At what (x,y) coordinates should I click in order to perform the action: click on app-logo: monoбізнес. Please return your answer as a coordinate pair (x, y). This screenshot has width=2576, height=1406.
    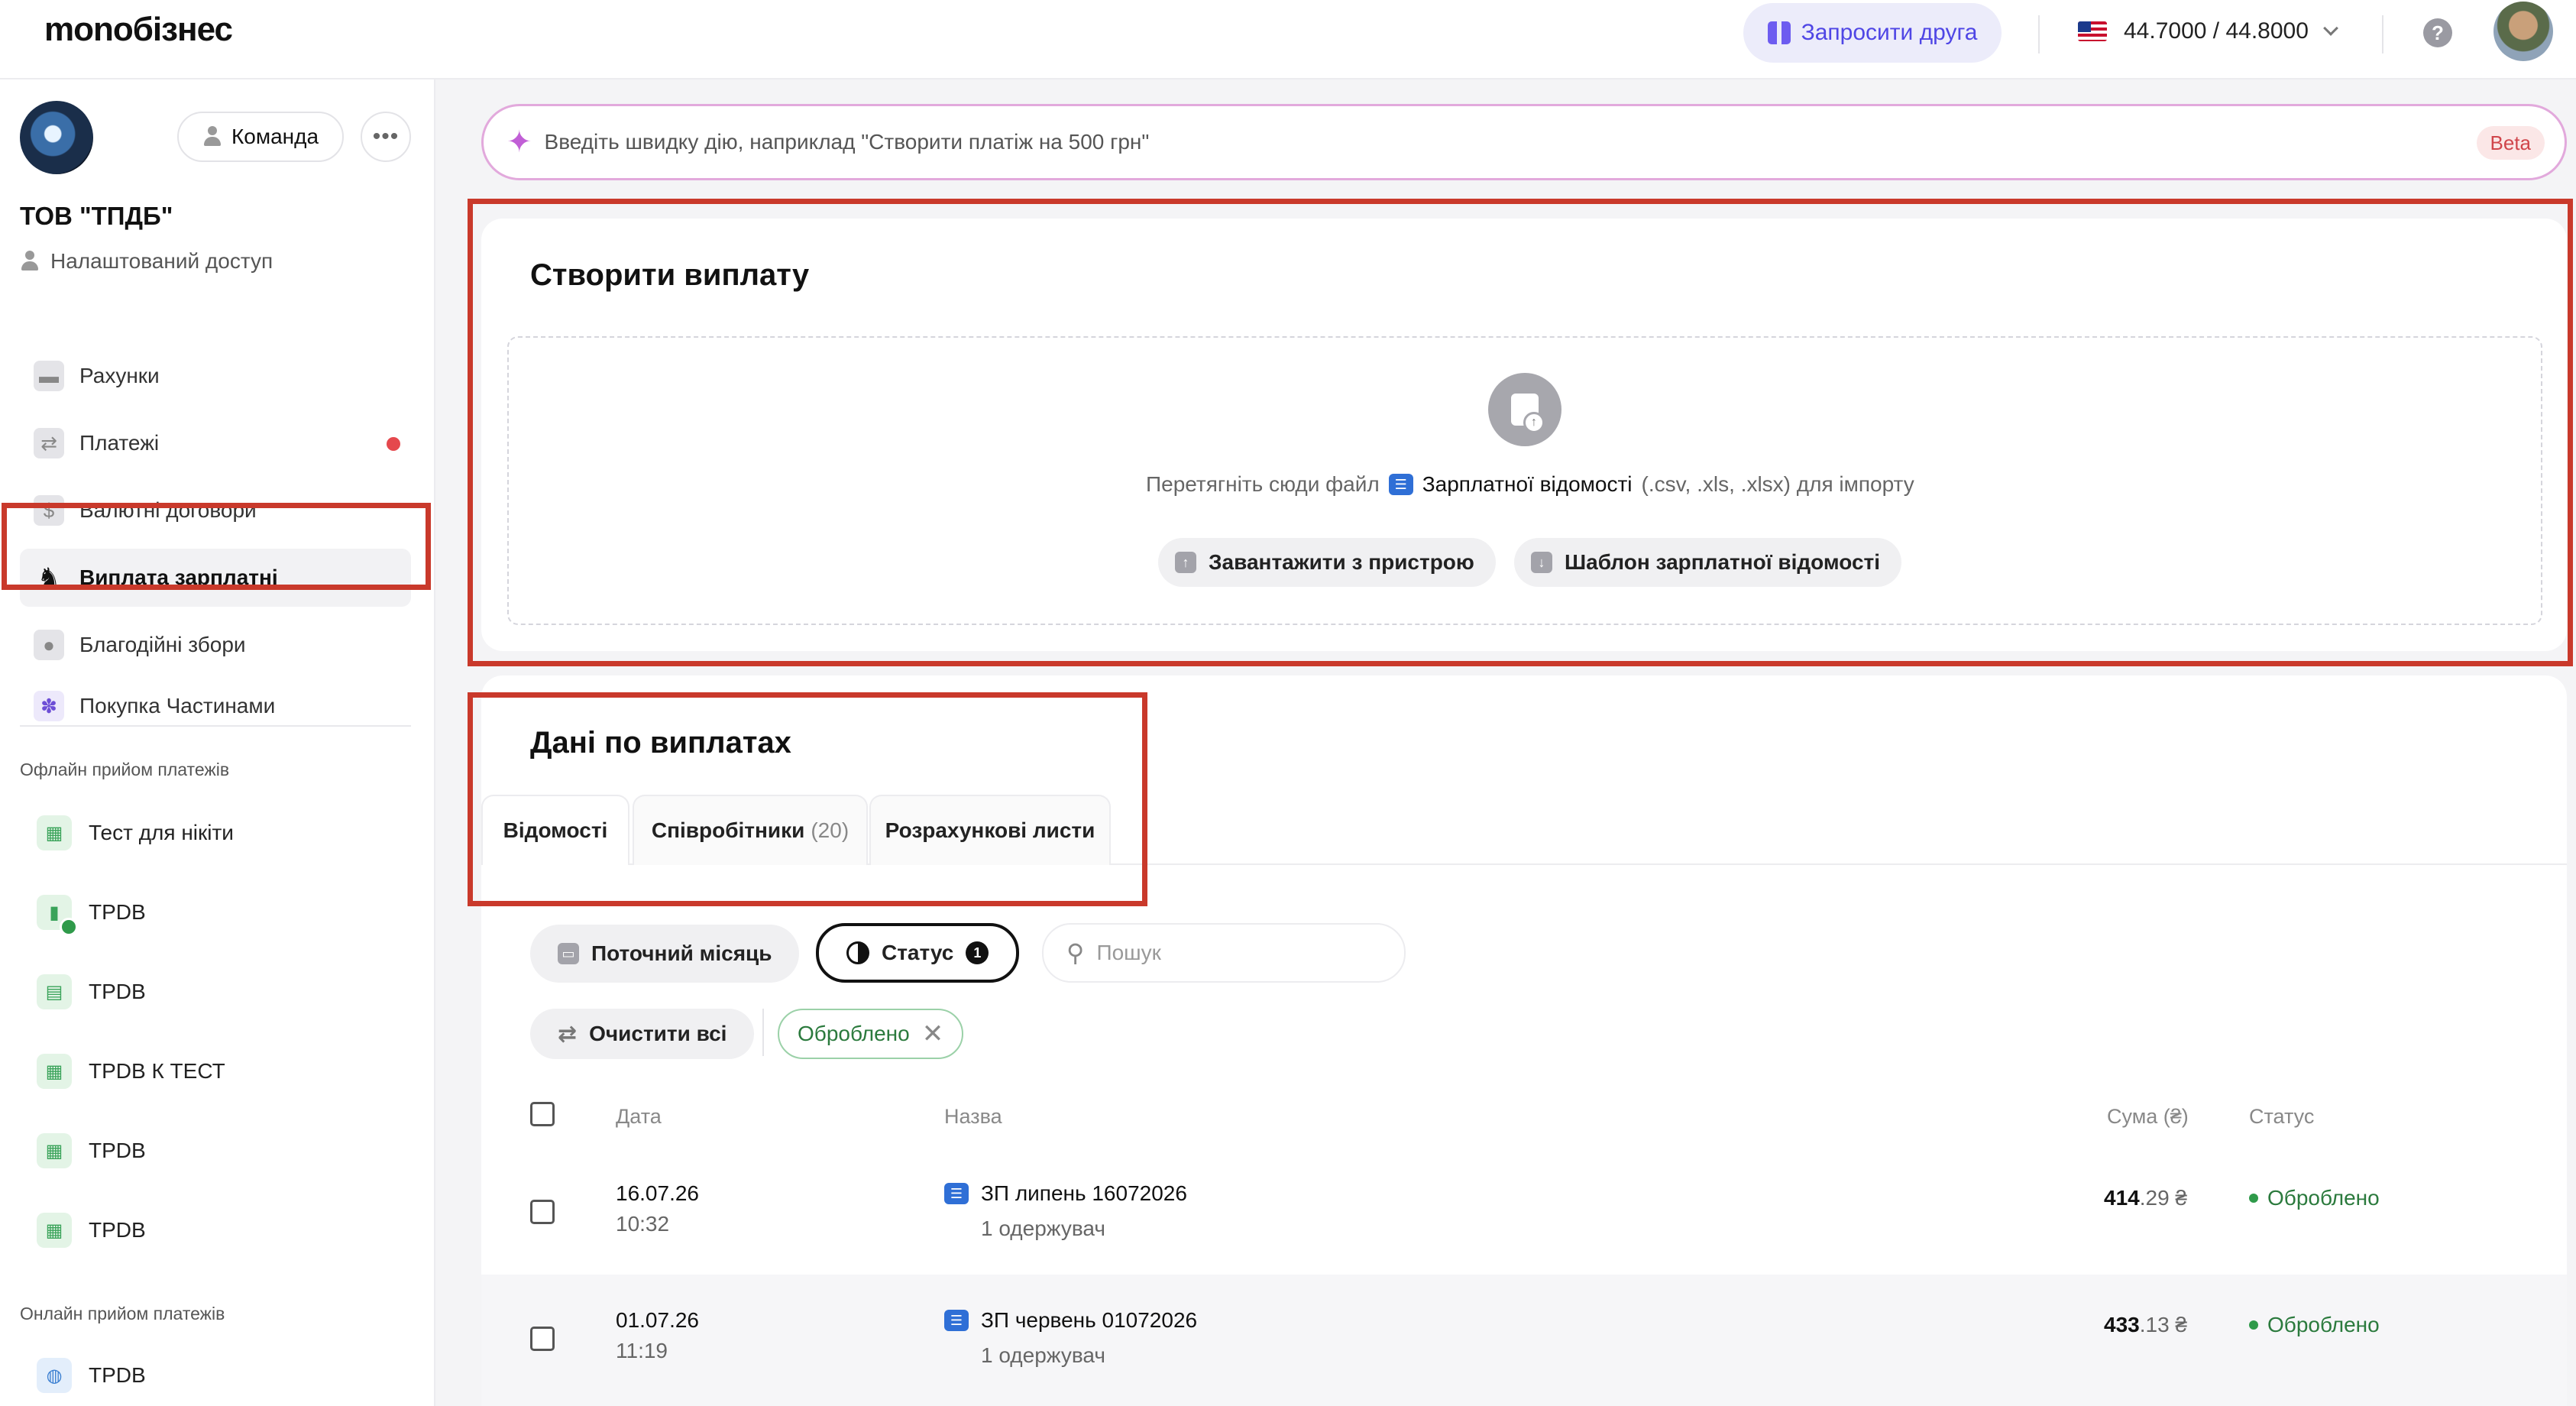
    Looking at the image, I should click on (138, 30).